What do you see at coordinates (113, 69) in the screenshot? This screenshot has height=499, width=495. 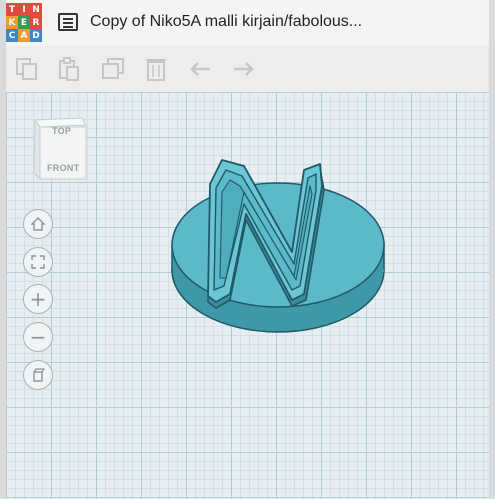 I see `duplicate-icon` at bounding box center [113, 69].